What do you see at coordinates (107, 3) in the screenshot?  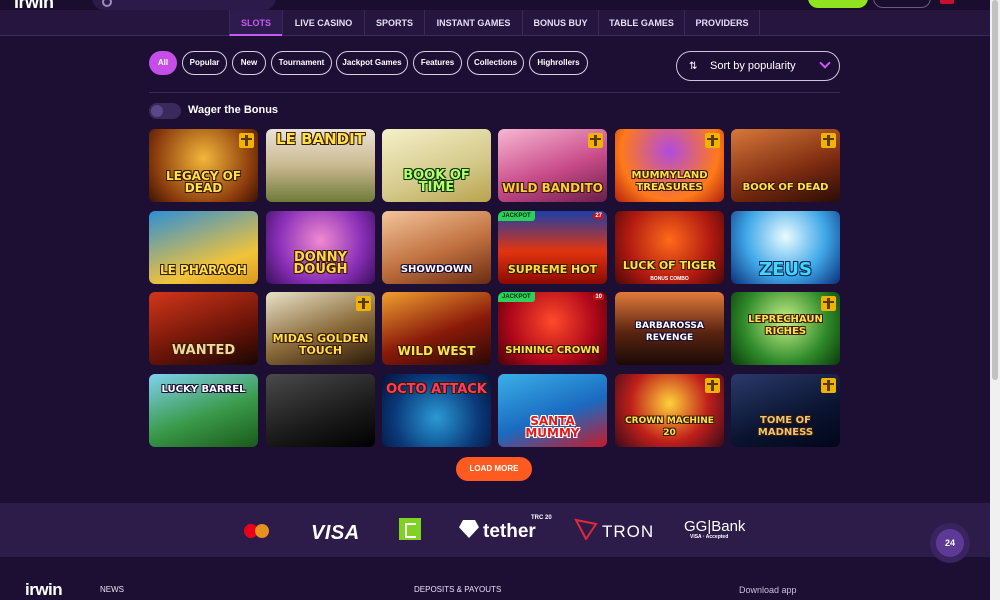 I see `search-icon` at bounding box center [107, 3].